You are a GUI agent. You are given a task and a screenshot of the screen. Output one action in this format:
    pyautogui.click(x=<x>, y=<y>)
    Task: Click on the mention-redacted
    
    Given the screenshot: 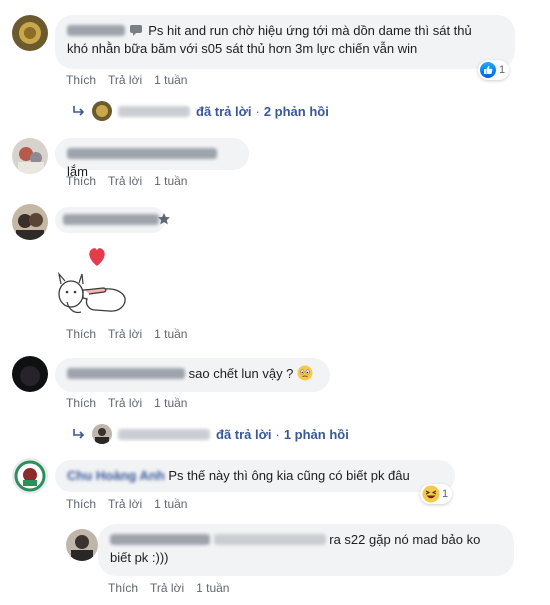 What is the action you would take?
    pyautogui.click(x=269, y=539)
    